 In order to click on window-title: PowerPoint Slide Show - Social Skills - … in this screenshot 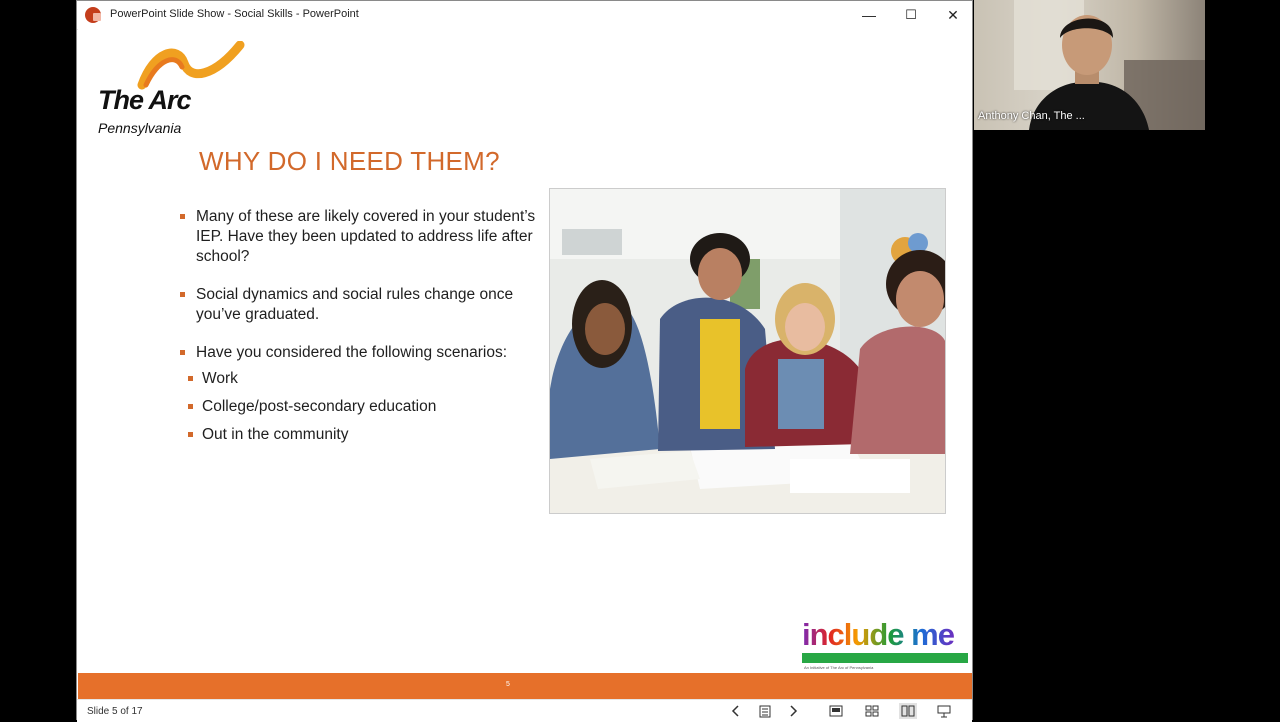, I will do `click(234, 14)`.